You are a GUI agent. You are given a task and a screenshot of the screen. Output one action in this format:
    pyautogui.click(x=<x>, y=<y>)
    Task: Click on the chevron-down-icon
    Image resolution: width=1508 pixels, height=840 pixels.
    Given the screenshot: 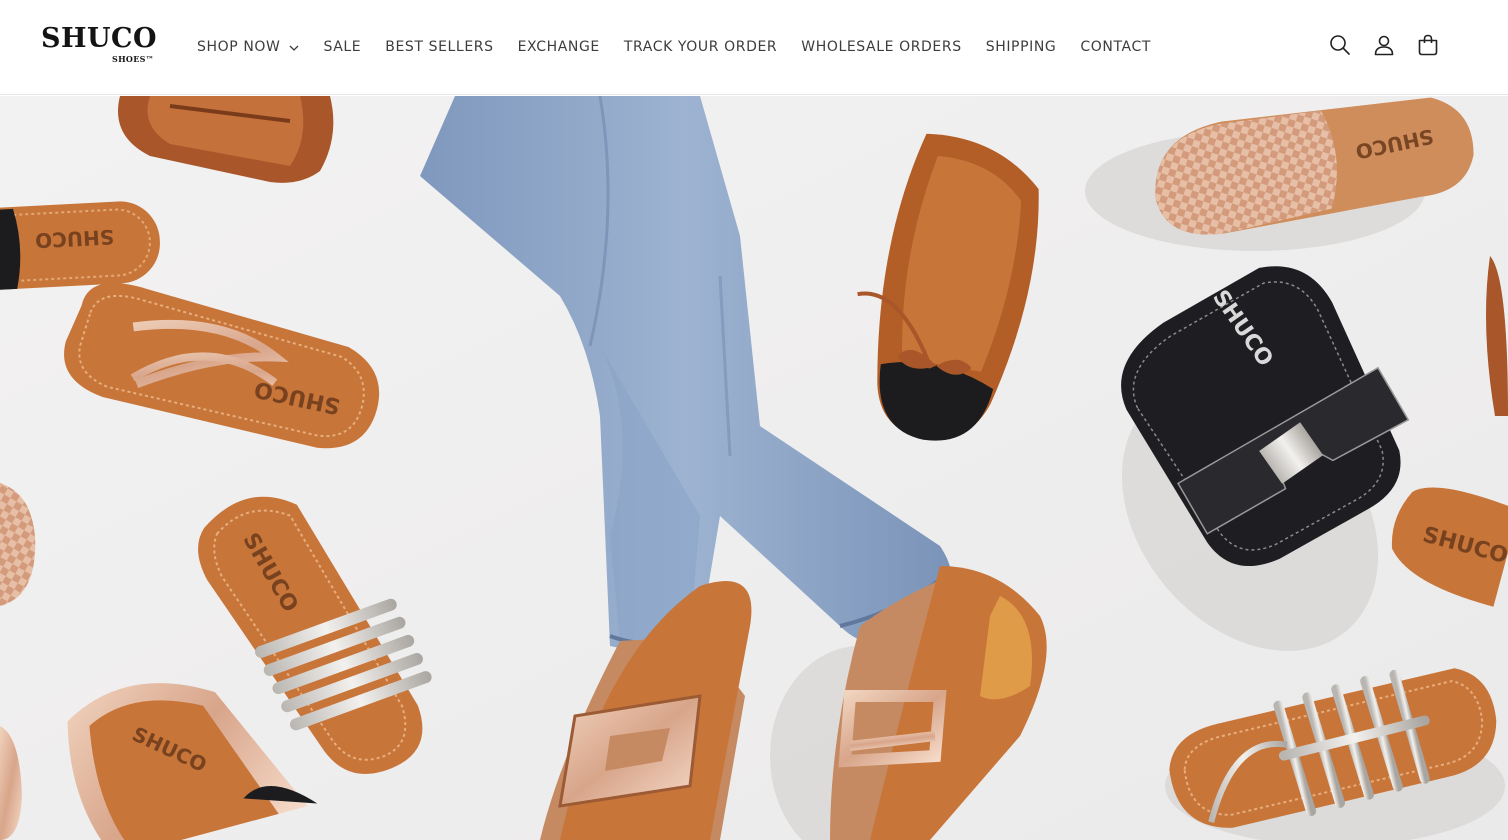 What is the action you would take?
    pyautogui.click(x=294, y=48)
    